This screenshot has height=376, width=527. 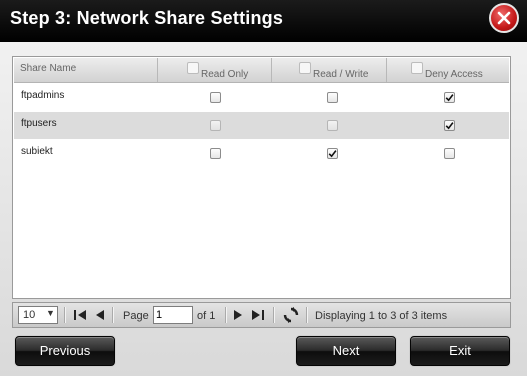 What do you see at coordinates (261, 153) in the screenshot?
I see `table-row: subiekt` at bounding box center [261, 153].